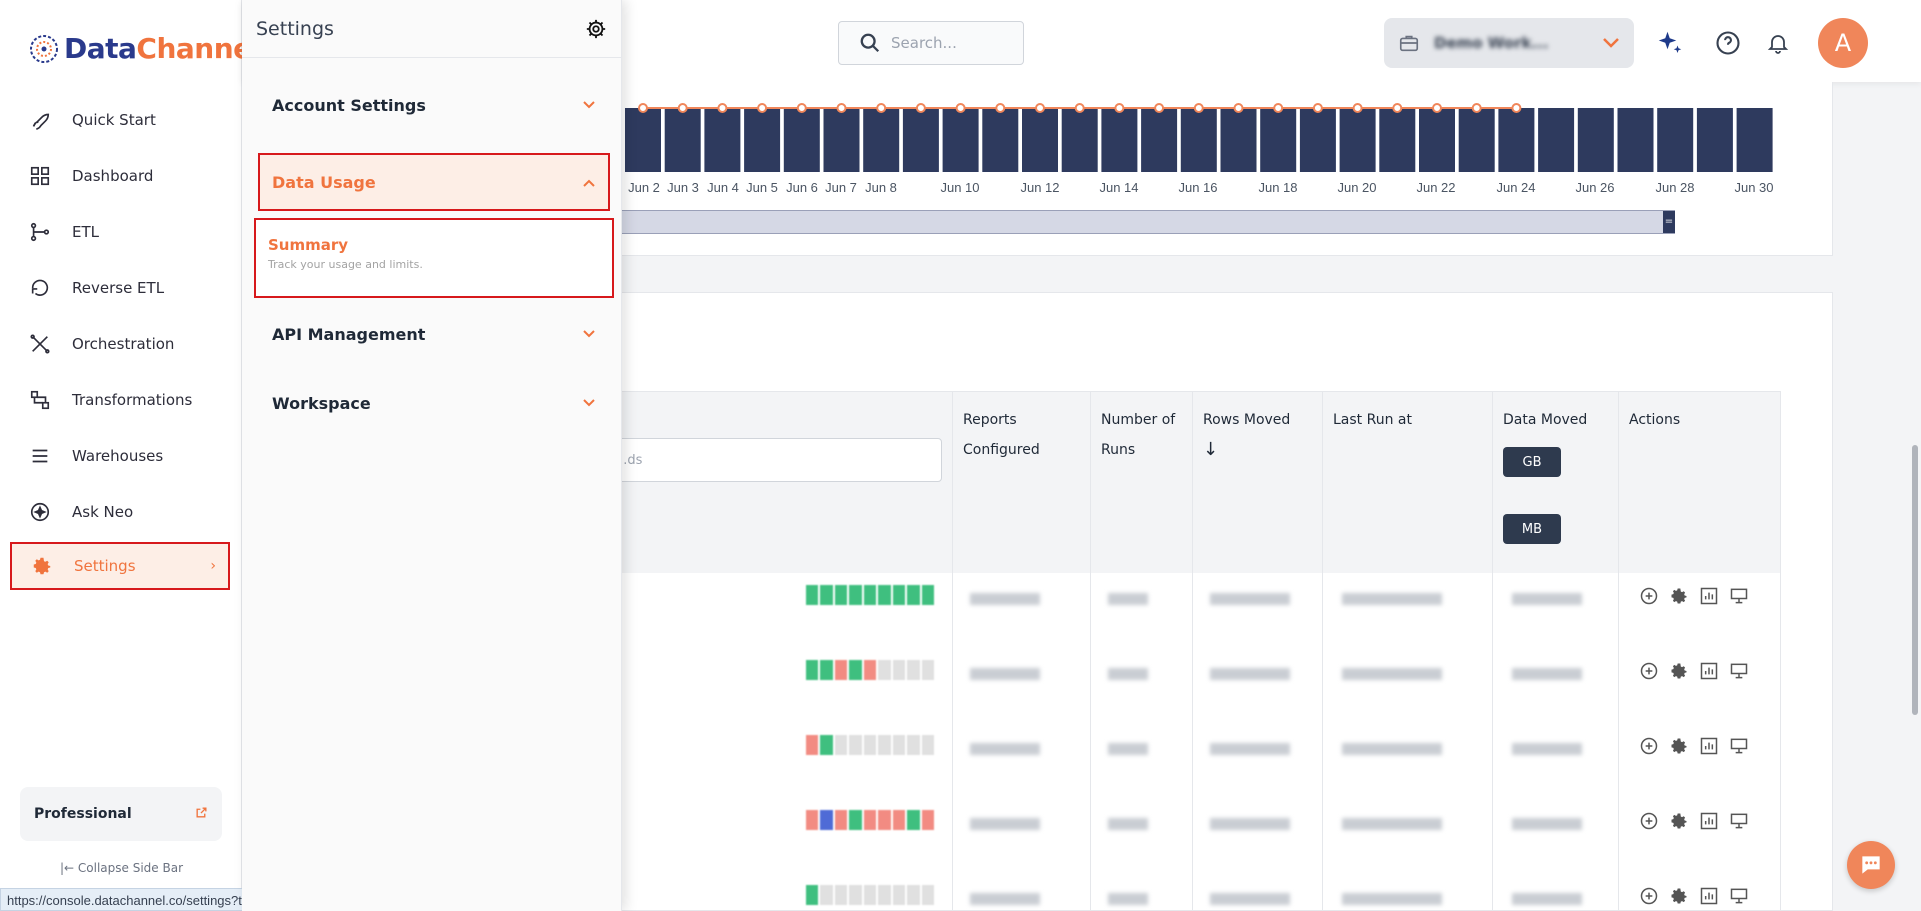  I want to click on avatar: A, so click(1843, 43).